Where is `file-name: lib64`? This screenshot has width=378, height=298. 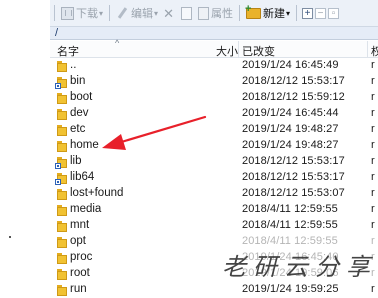 file-name: lib64 is located at coordinates (82, 177).